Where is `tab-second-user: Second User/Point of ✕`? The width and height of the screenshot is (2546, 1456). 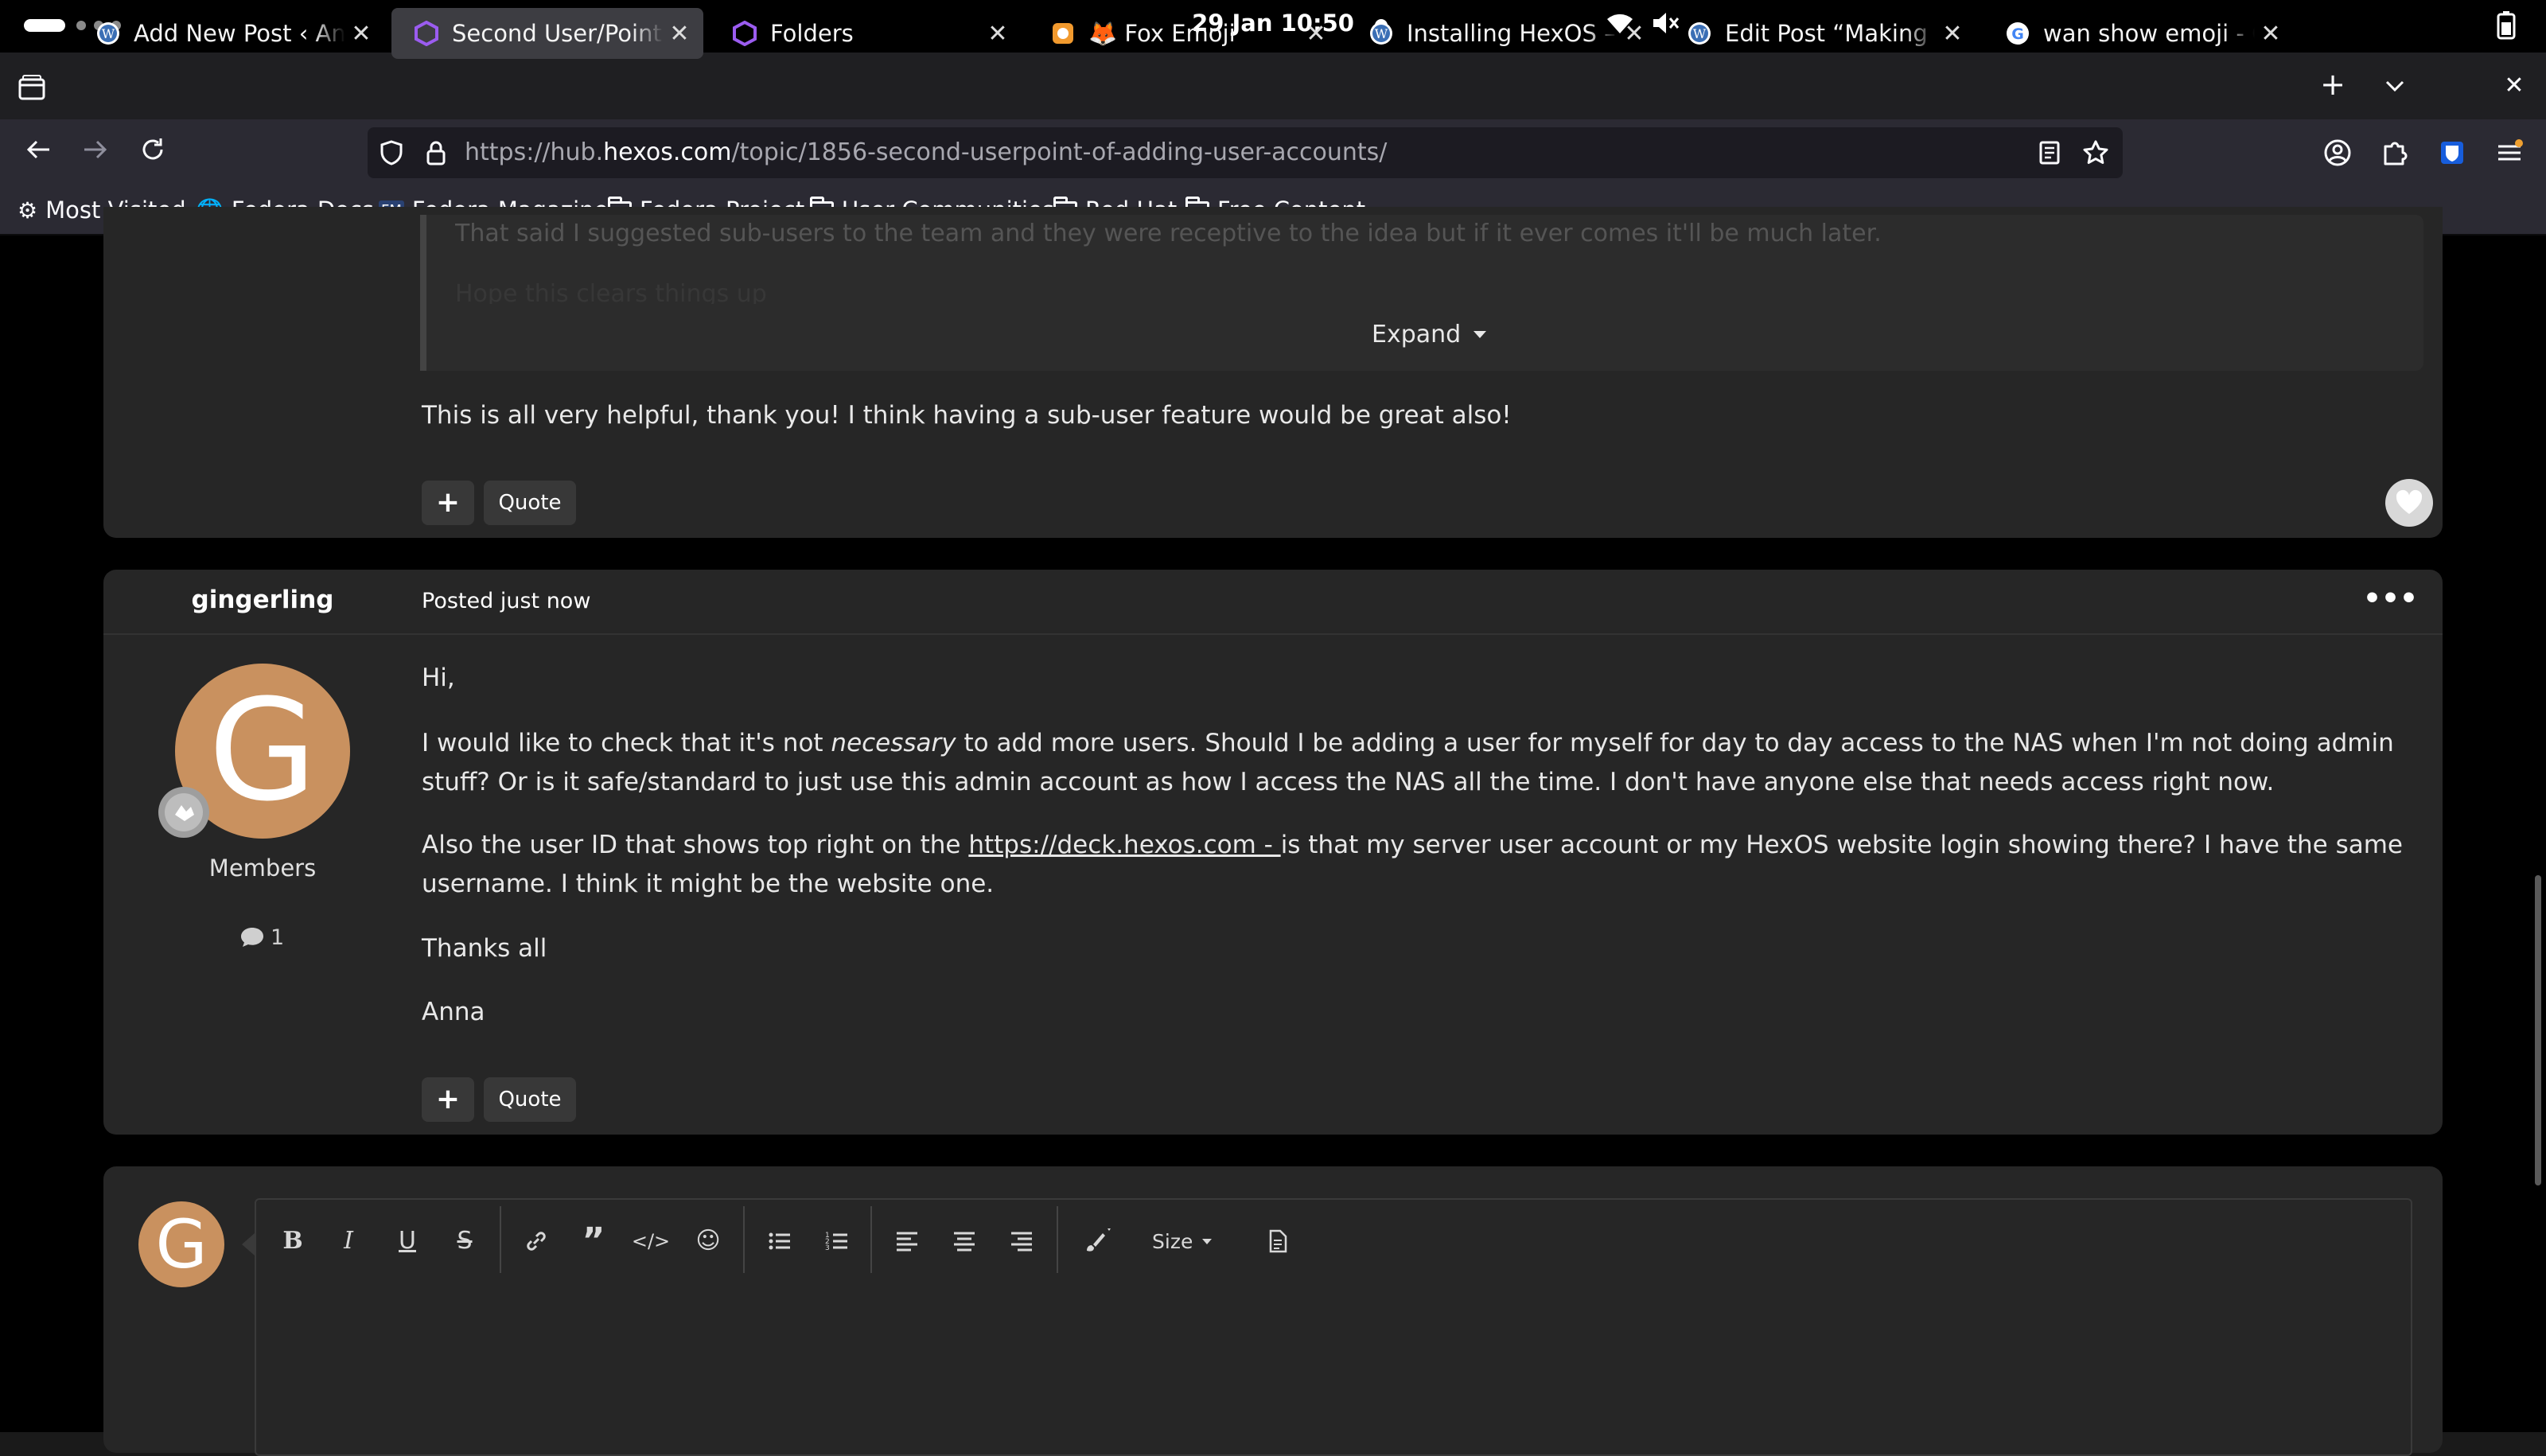
tab-second-user: Second User/Point of ✕ is located at coordinates (547, 33).